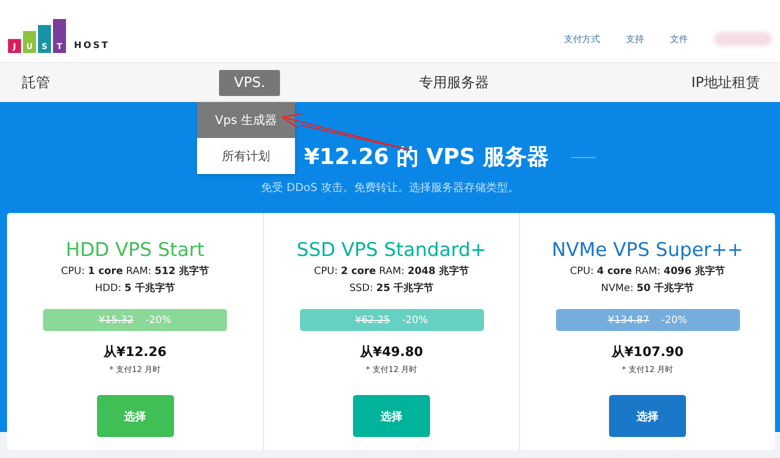 The width and height of the screenshot is (780, 458). What do you see at coordinates (426, 158) in the screenshot?
I see `hero-title: ¥12.26 的 VPS 服务器` at bounding box center [426, 158].